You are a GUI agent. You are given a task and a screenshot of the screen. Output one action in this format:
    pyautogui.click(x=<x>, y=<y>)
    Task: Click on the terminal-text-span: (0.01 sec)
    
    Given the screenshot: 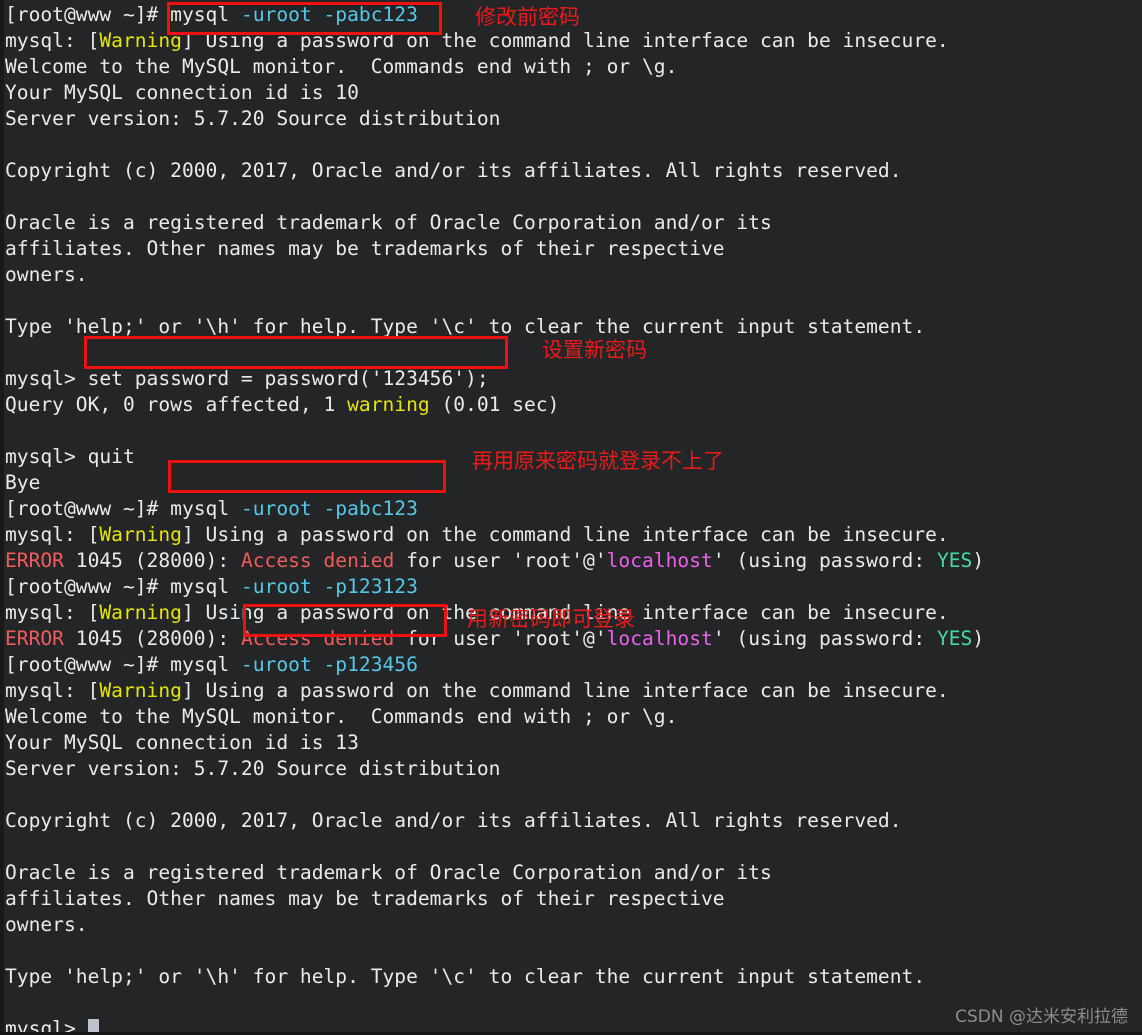 What is the action you would take?
    pyautogui.click(x=494, y=404)
    